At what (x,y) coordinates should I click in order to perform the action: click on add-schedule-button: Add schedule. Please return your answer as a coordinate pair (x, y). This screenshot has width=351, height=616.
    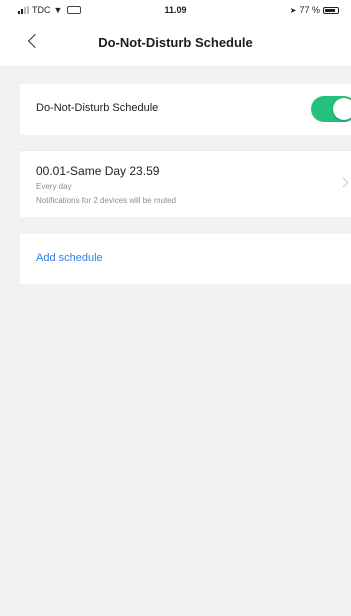
    Looking at the image, I should click on (69, 258).